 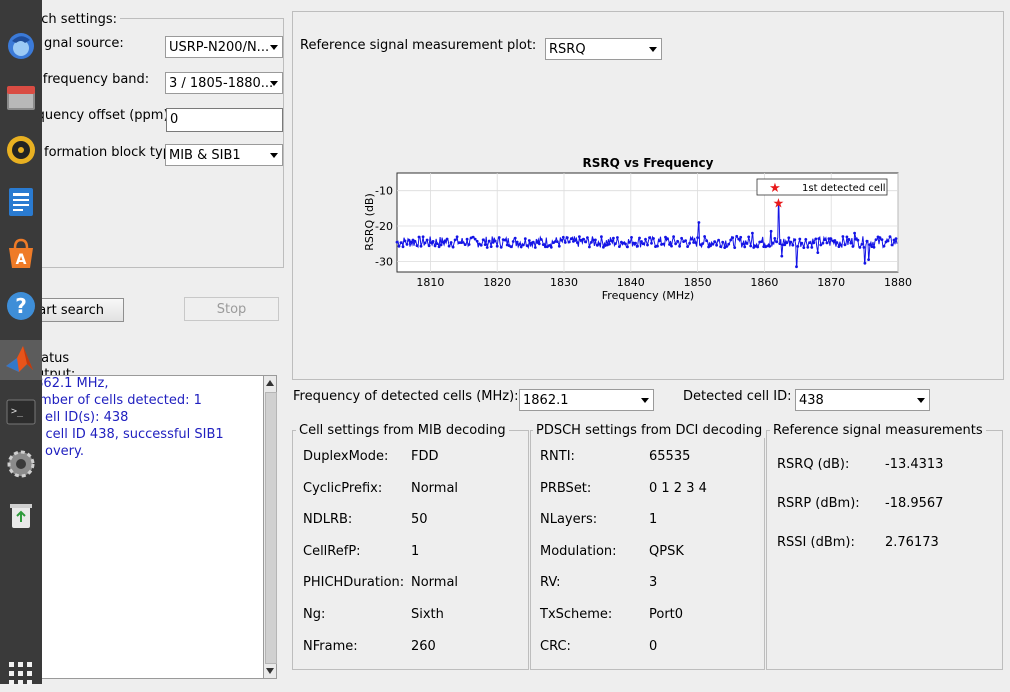 What do you see at coordinates (343, 488) in the screenshot?
I see `mib-key: CyclicPrefix:` at bounding box center [343, 488].